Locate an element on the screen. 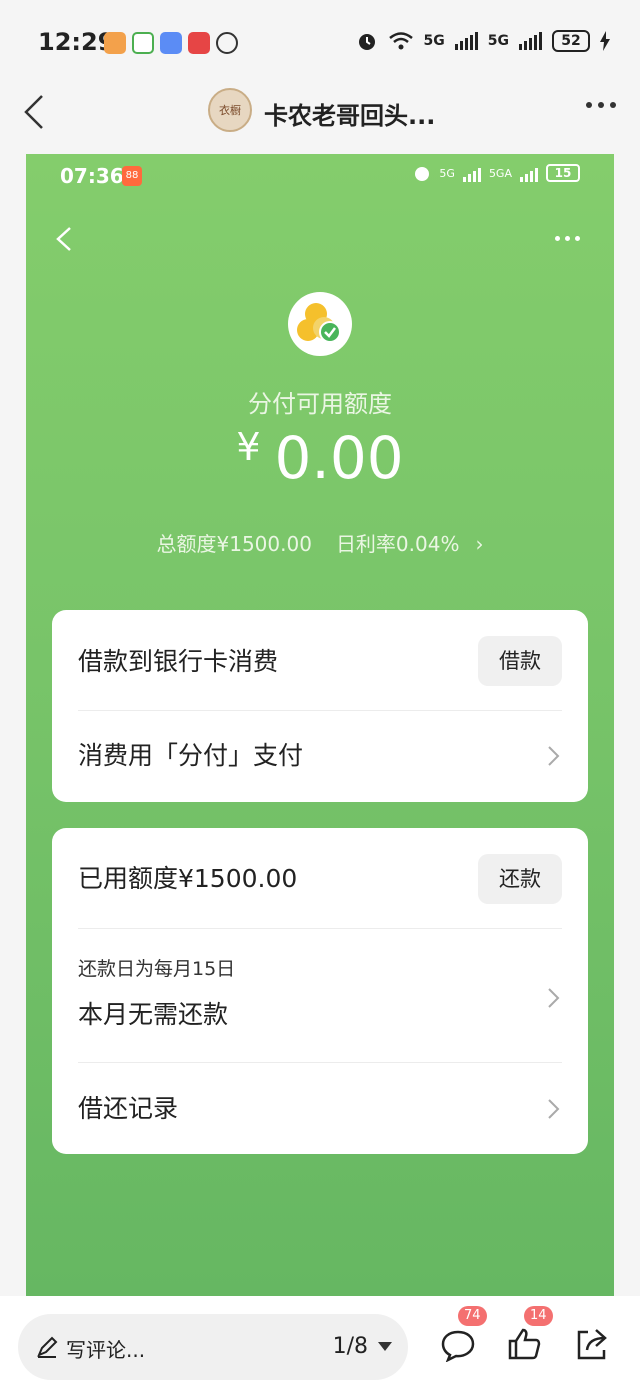 The width and height of the screenshot is (640, 1400). bottom-bar: 写评论... 1/8 74 14 is located at coordinates (320, 1348).